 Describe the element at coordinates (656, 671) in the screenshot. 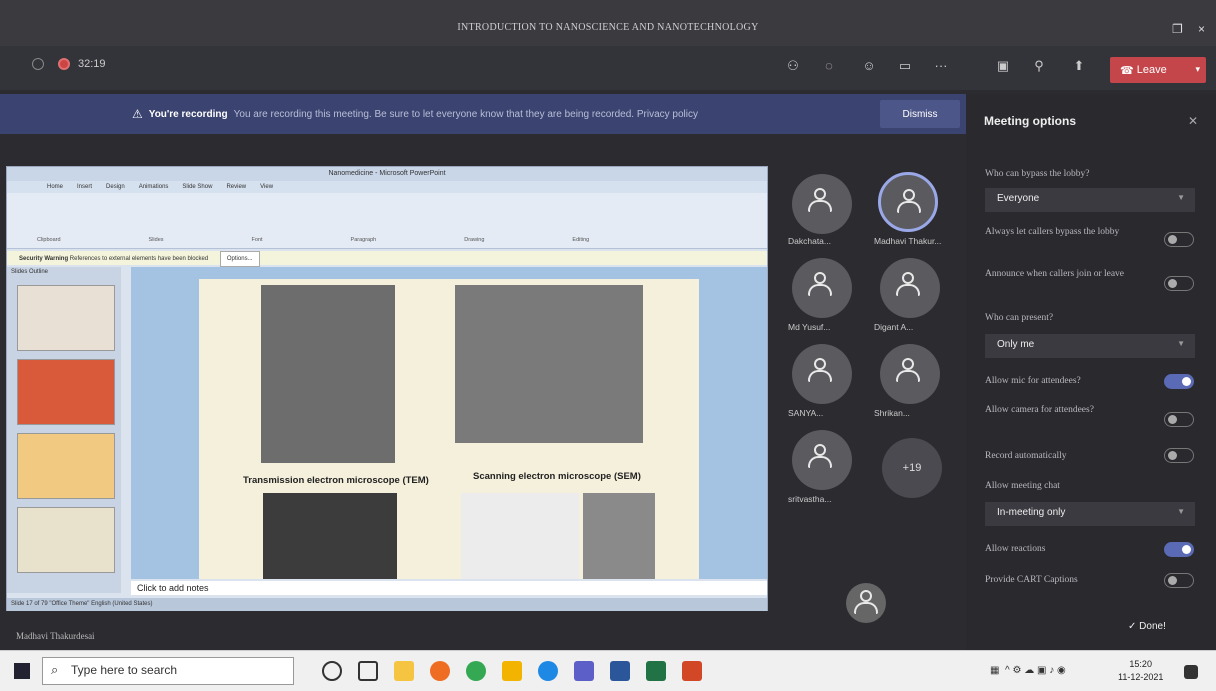

I see `excel-icon` at that location.